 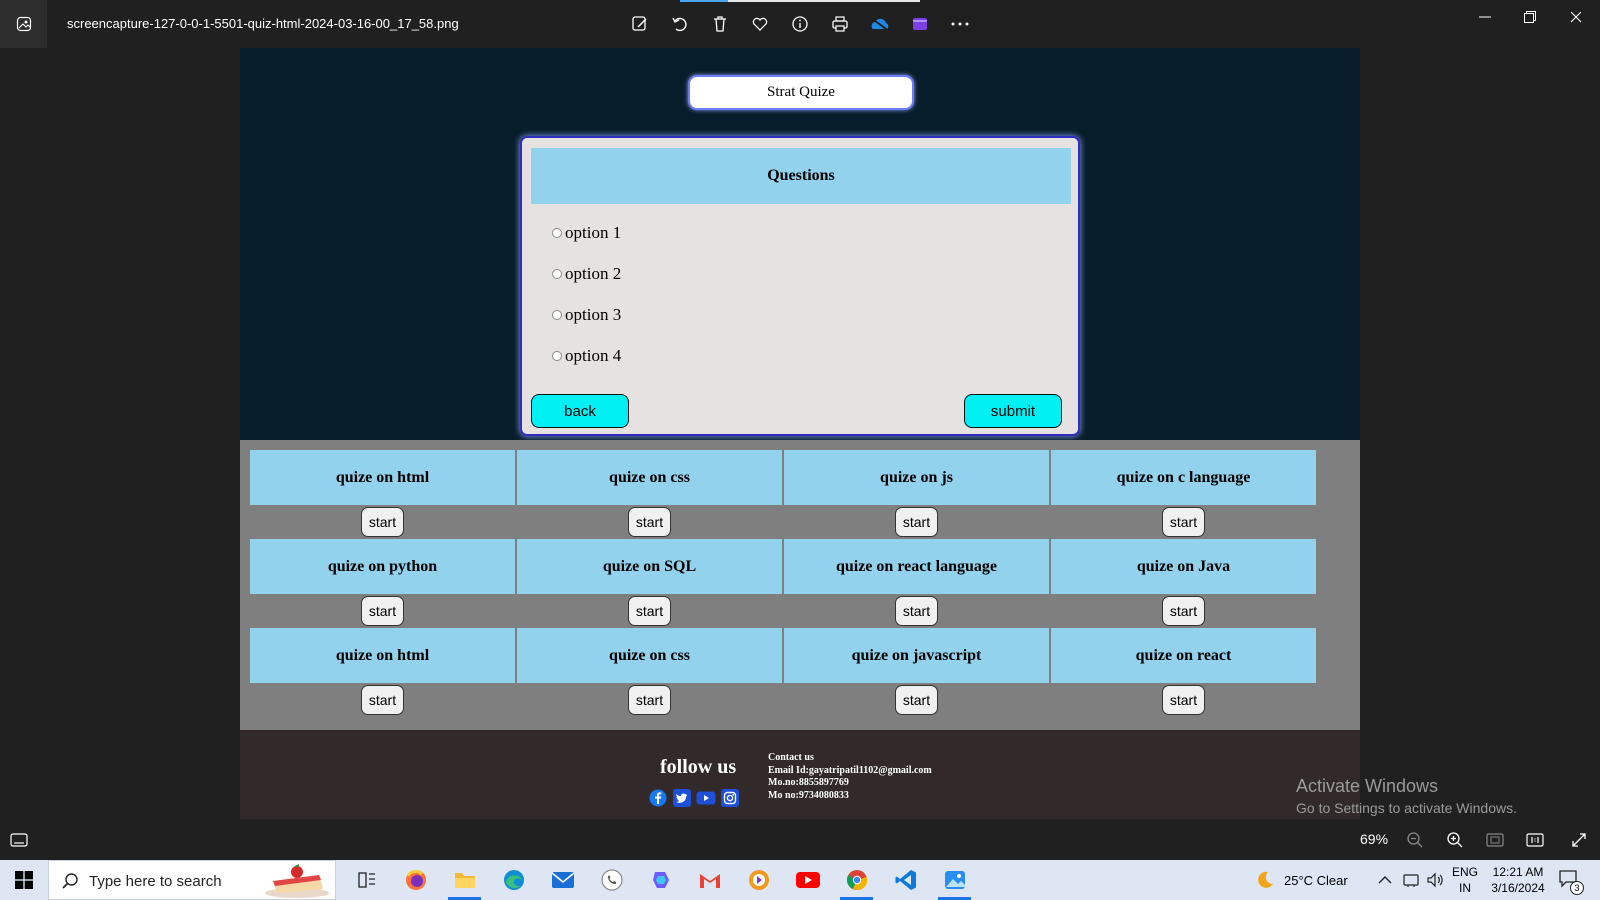 What do you see at coordinates (680, 24) in the screenshot?
I see `rotate-icon` at bounding box center [680, 24].